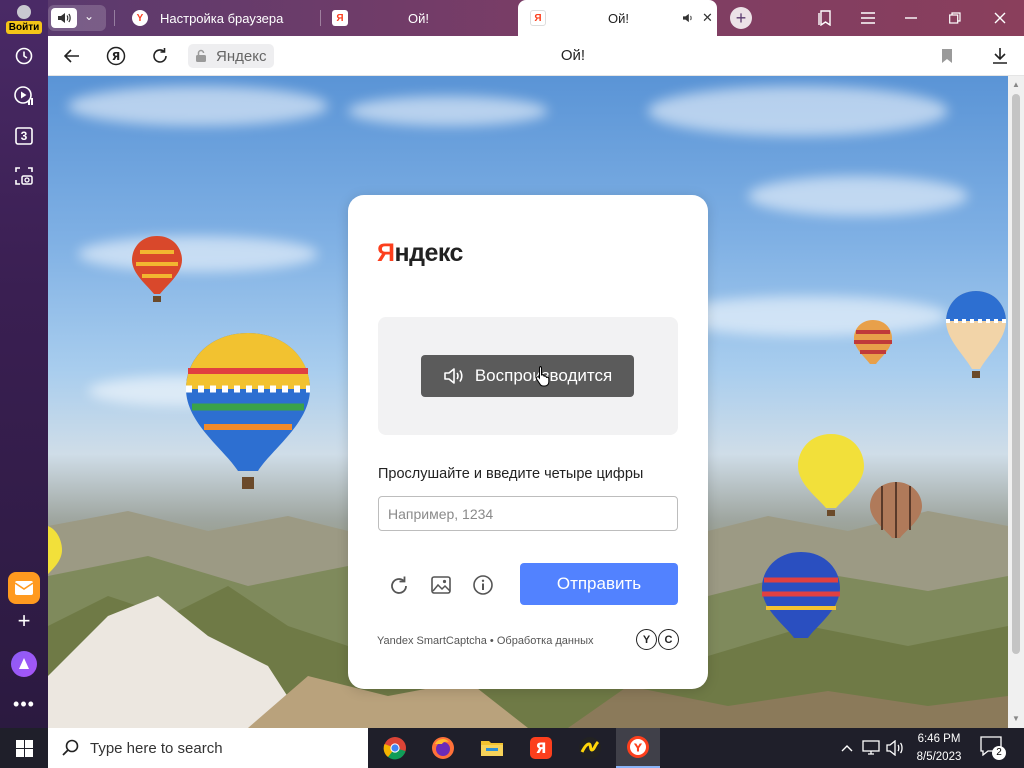  I want to click on site-domain: Яндекс, so click(241, 56).